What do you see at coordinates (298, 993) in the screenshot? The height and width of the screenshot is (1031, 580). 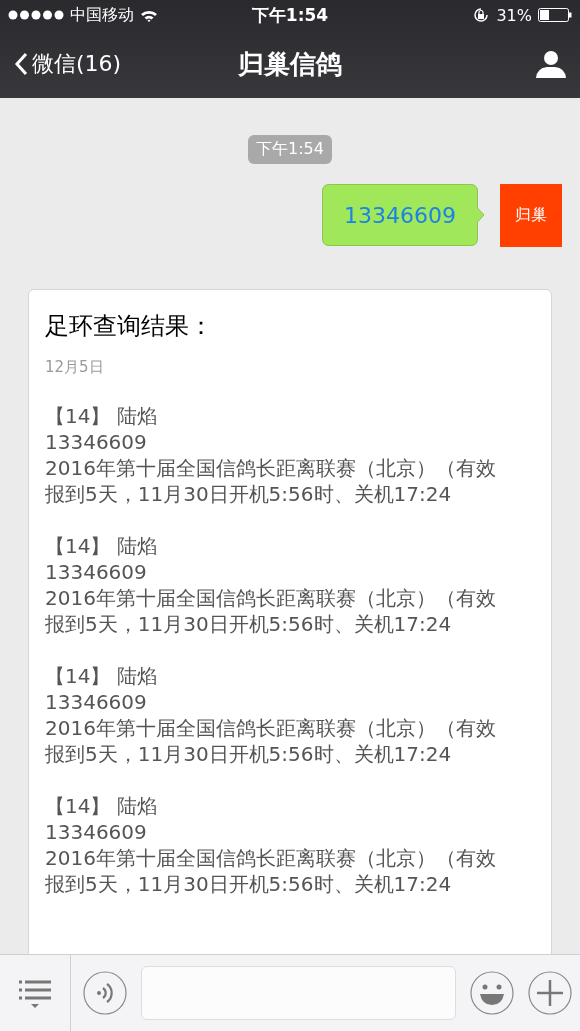 I see `message-input` at bounding box center [298, 993].